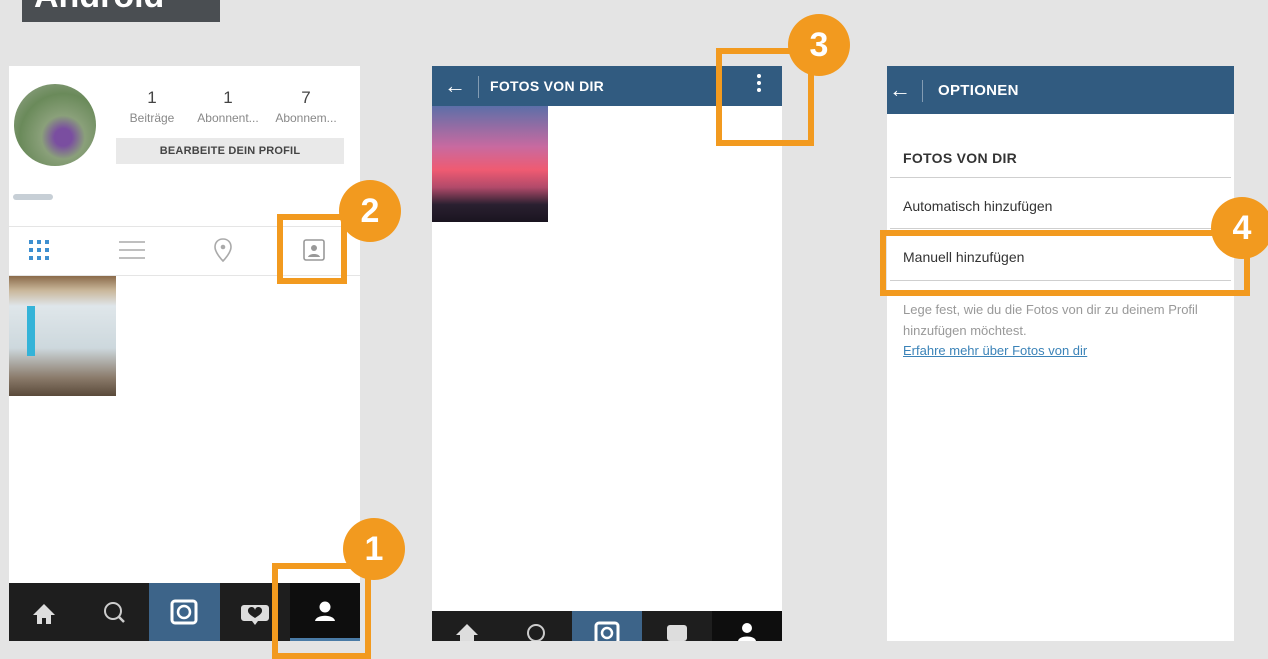 The height and width of the screenshot is (659, 1268). Describe the element at coordinates (132, 250) in the screenshot. I see `list-view-icon` at that location.